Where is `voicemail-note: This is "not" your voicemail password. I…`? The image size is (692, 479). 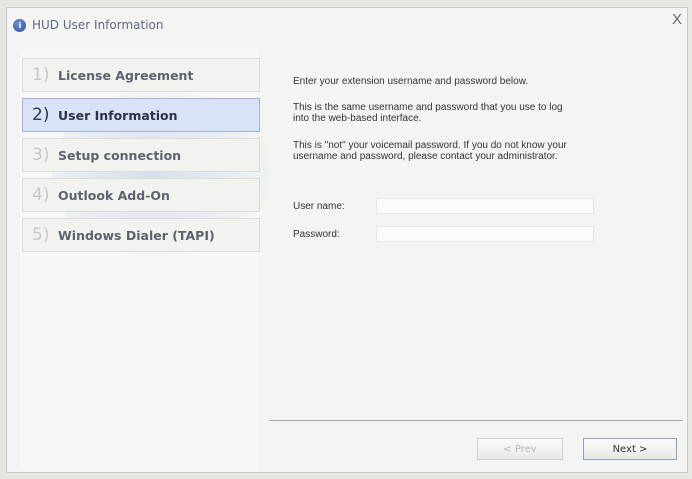
voicemail-note: This is "not" your voicemail password. I… is located at coordinates (430, 151).